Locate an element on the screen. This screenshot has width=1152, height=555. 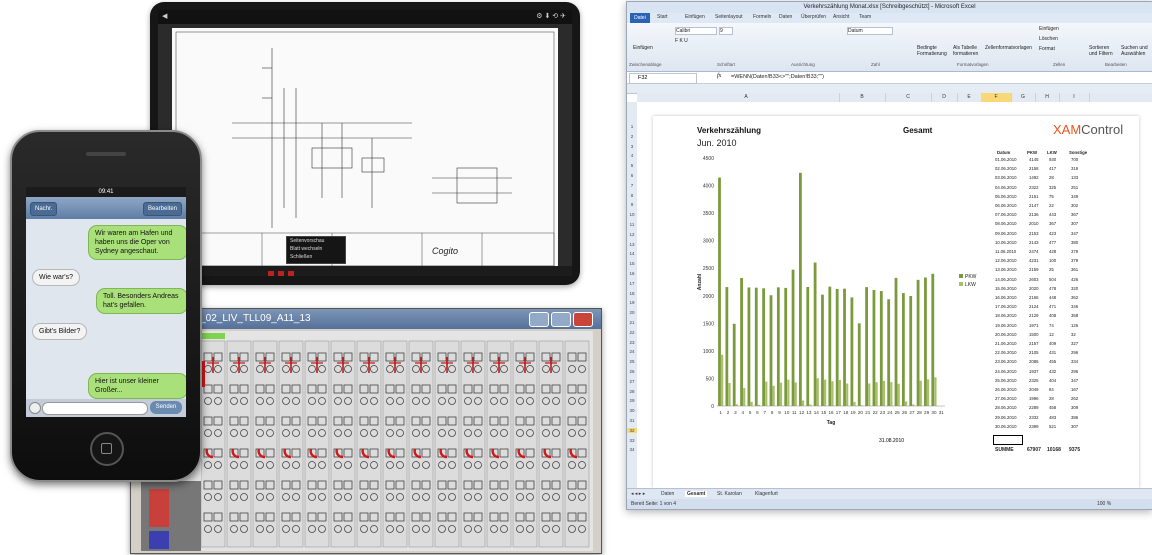
row-header: 30 is located at coordinates (632, 410).